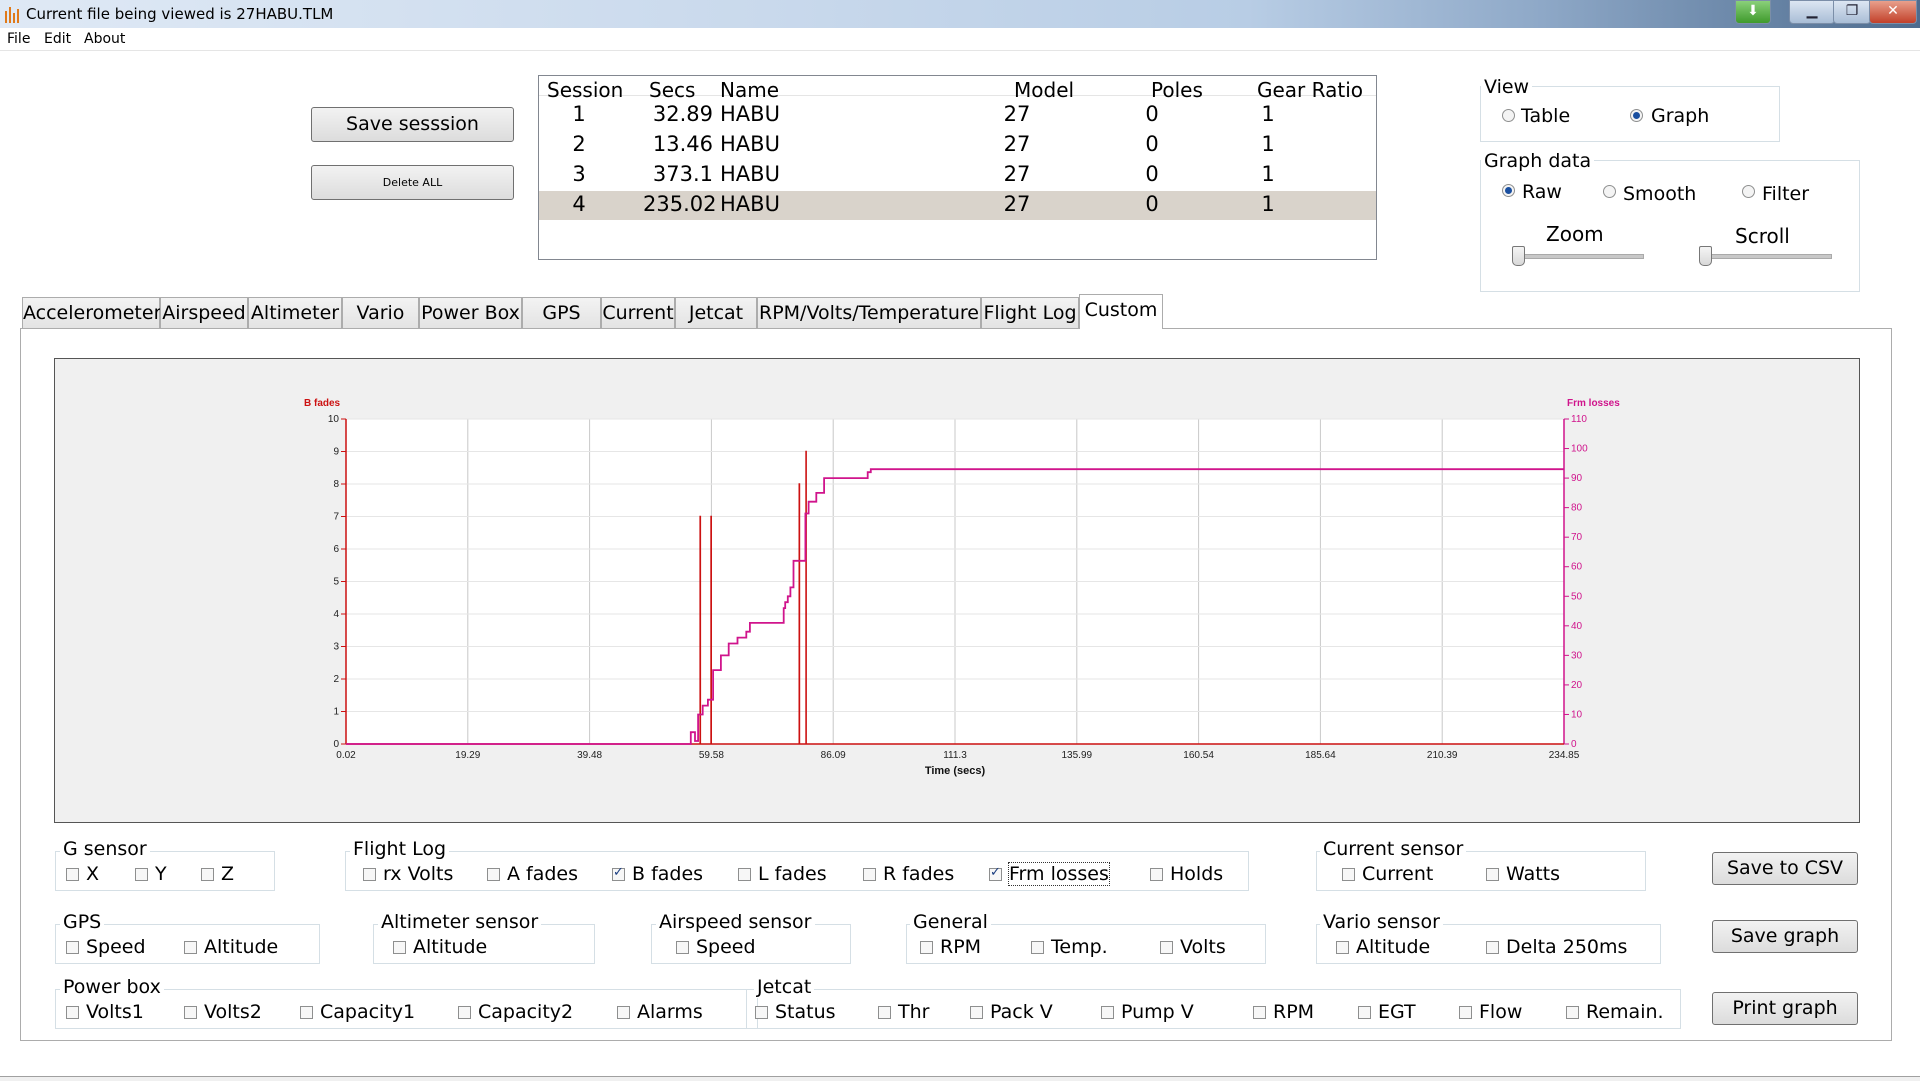 This screenshot has width=1920, height=1081. What do you see at coordinates (1397, 1012) in the screenshot?
I see `jetcat-egt-label: EGT` at bounding box center [1397, 1012].